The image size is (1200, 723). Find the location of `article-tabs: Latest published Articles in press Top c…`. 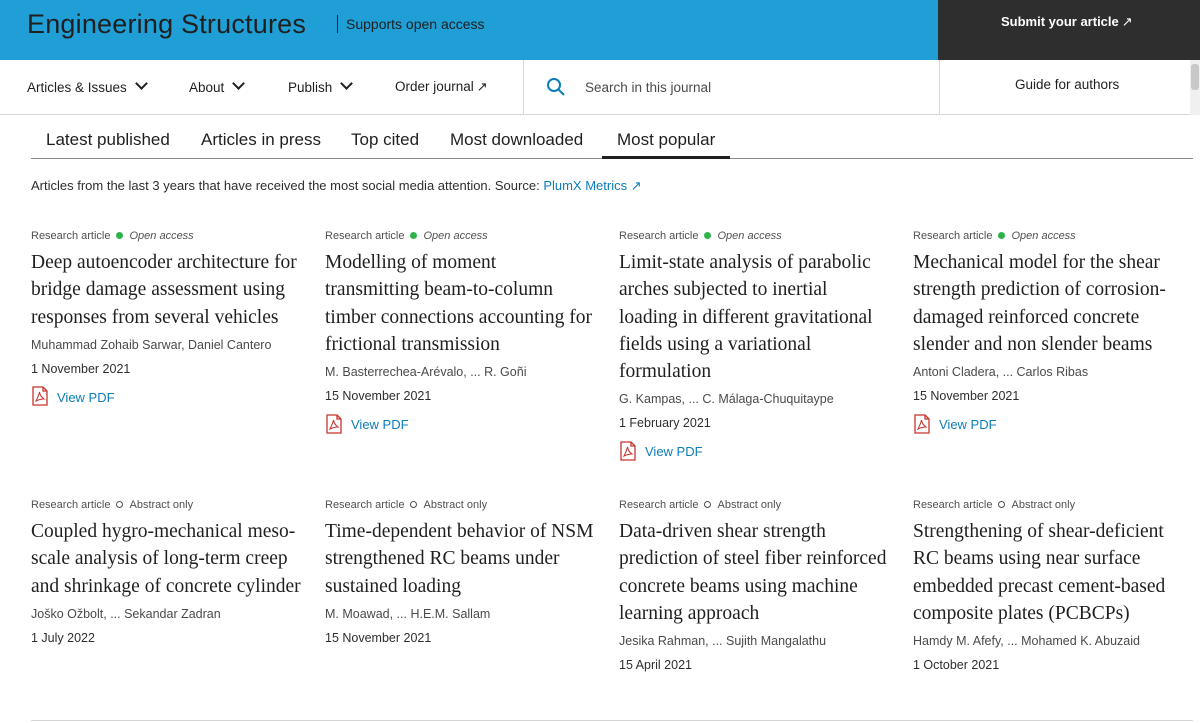

article-tabs: Latest published Articles in press Top c… is located at coordinates (612, 137).